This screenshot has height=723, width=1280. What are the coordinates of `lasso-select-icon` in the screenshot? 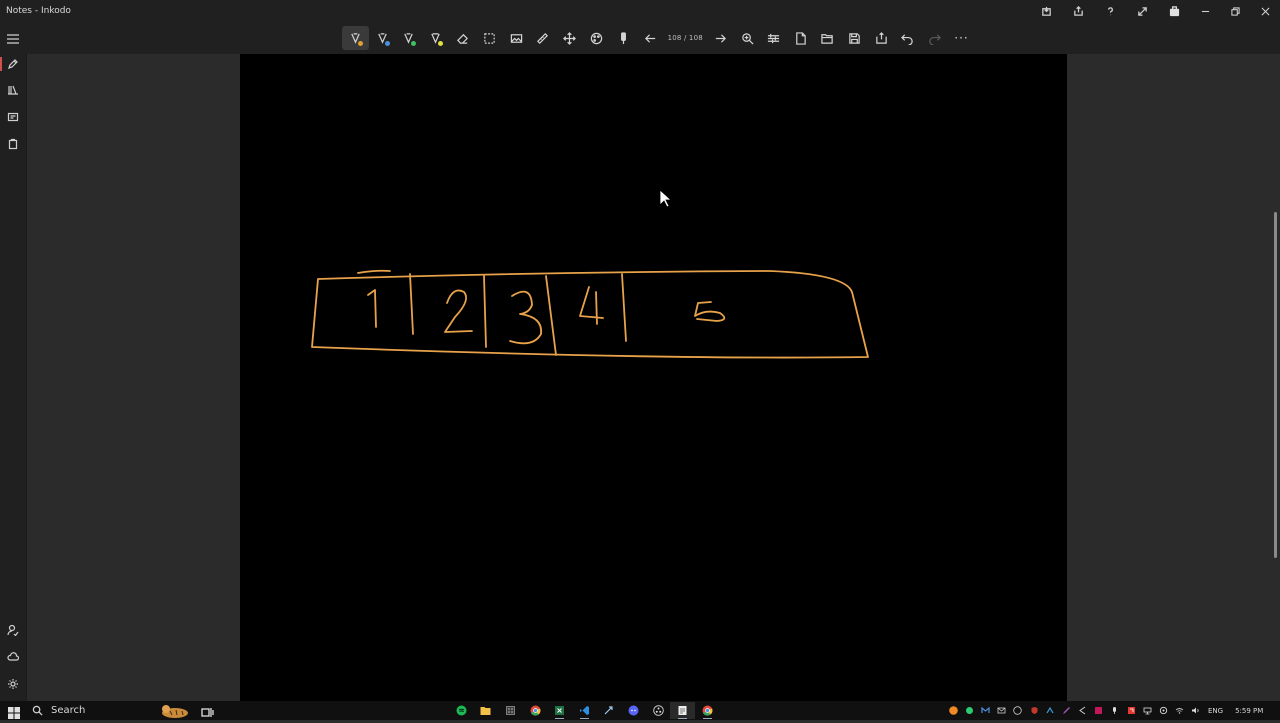 It's located at (489, 38).